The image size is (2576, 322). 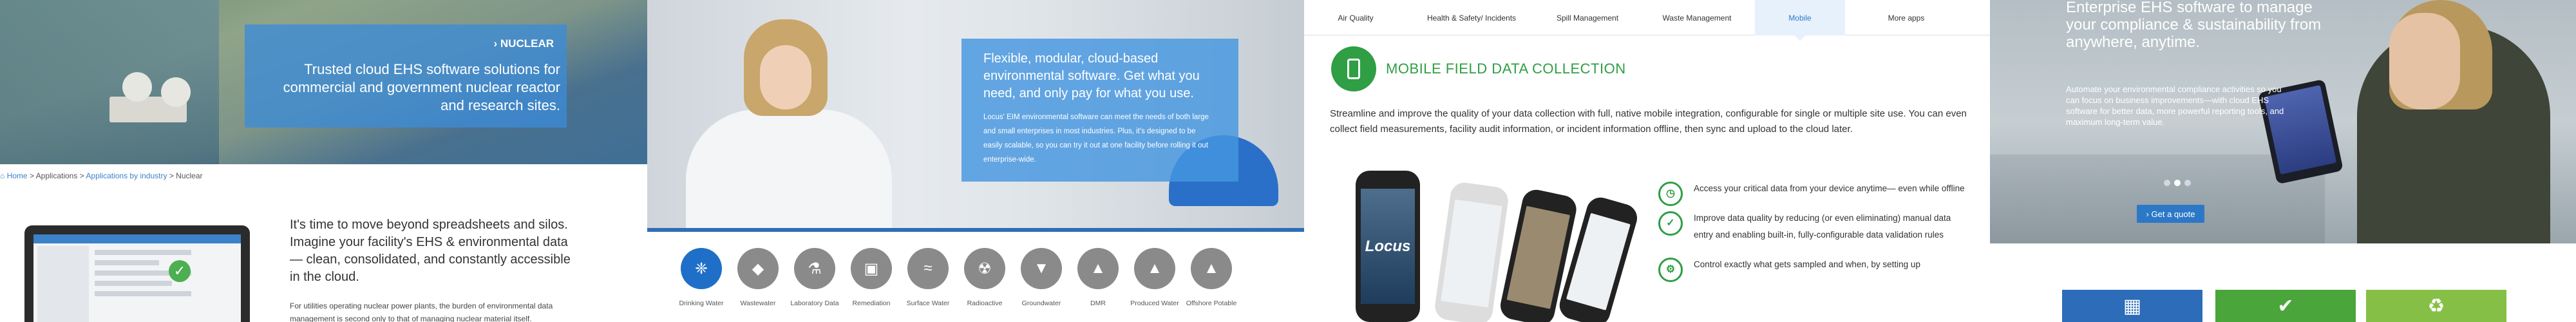 What do you see at coordinates (928, 269) in the screenshot?
I see `surface-water-icon: ≈` at bounding box center [928, 269].